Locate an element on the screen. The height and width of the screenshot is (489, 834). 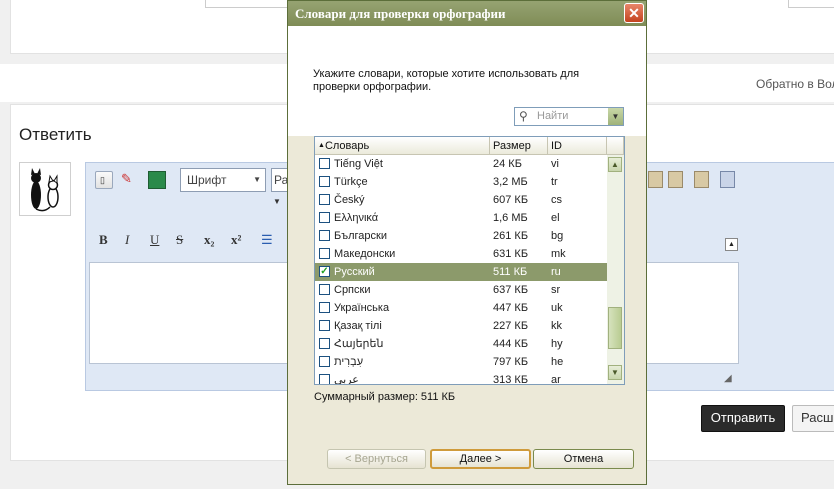
row-size: 631 КБ is located at coordinates (511, 254).